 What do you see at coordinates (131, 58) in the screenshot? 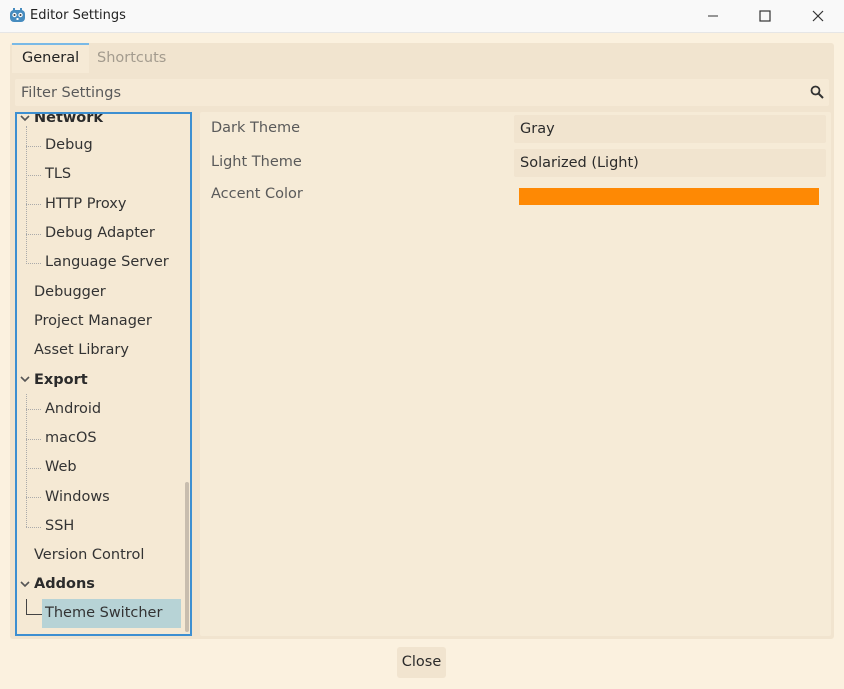
I see `tab-shortcuts: Shortcuts` at bounding box center [131, 58].